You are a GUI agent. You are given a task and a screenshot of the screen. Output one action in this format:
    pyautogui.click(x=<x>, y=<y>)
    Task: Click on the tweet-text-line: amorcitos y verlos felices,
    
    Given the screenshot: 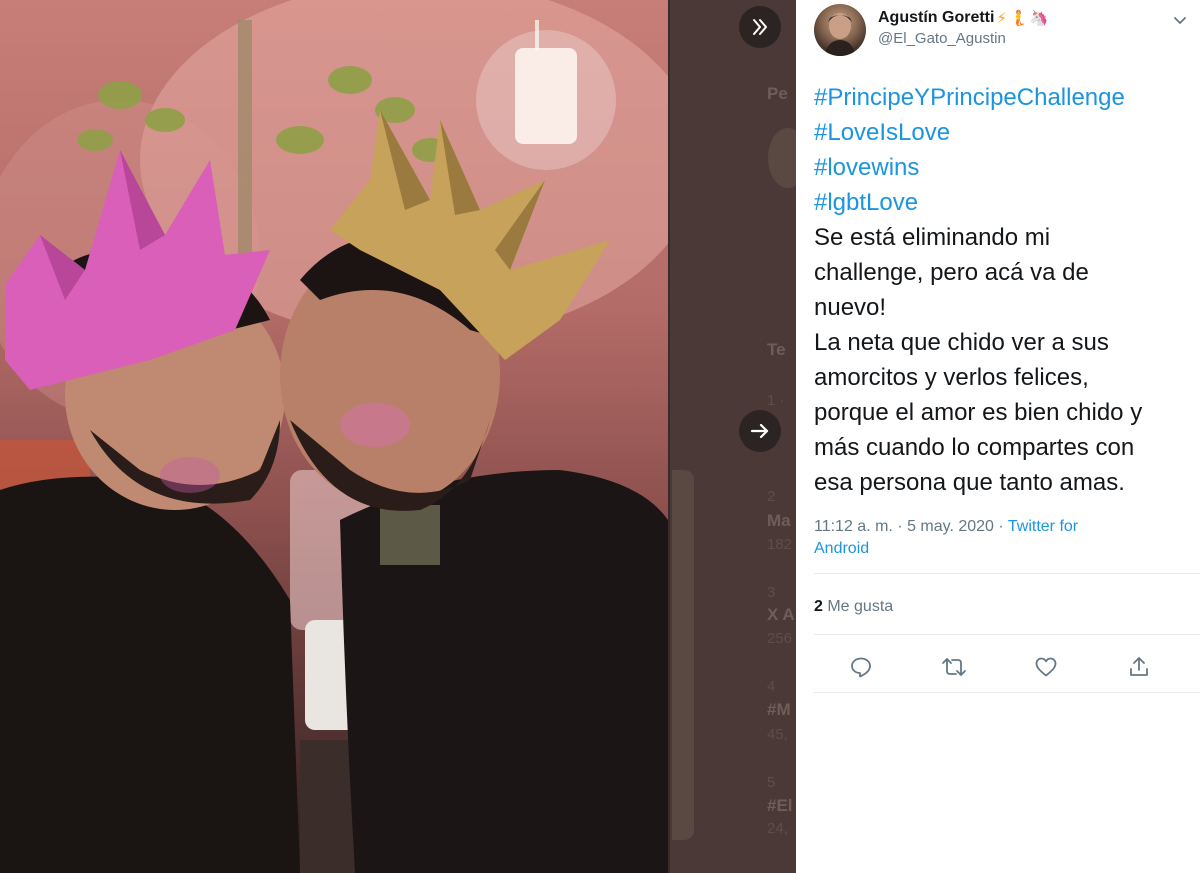 What is the action you would take?
    pyautogui.click(x=951, y=377)
    